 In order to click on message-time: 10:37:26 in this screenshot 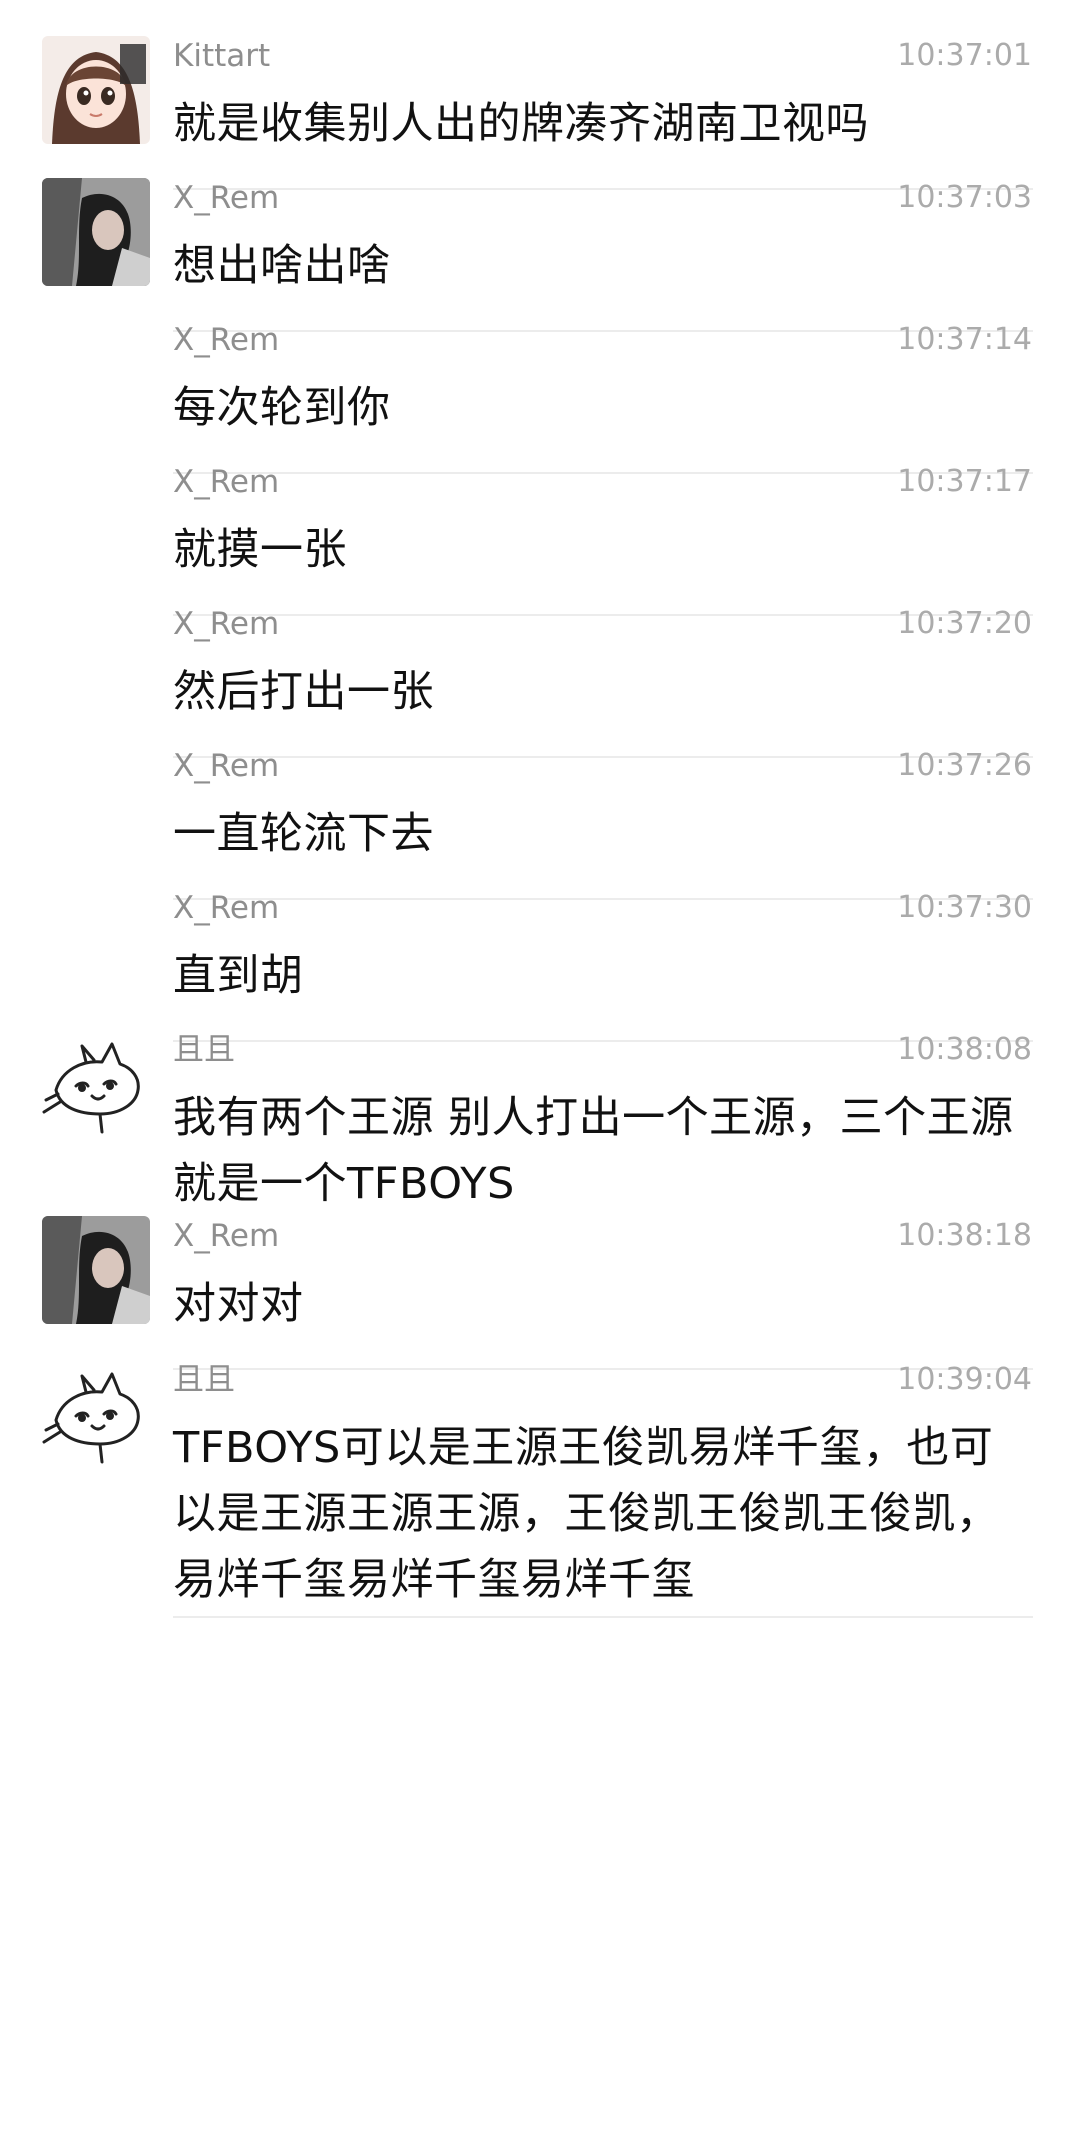, I will do `click(964, 765)`.